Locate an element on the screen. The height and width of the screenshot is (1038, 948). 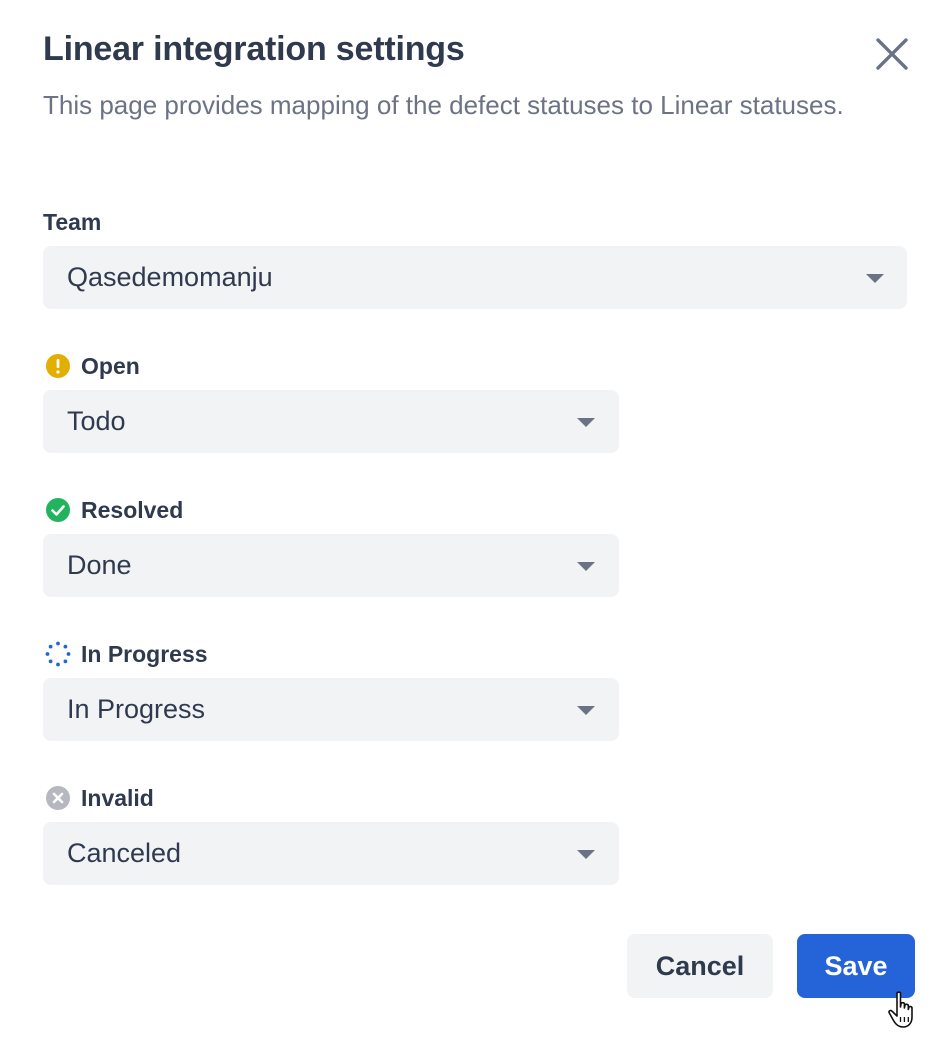
in-progress-status-icon is located at coordinates (58, 654).